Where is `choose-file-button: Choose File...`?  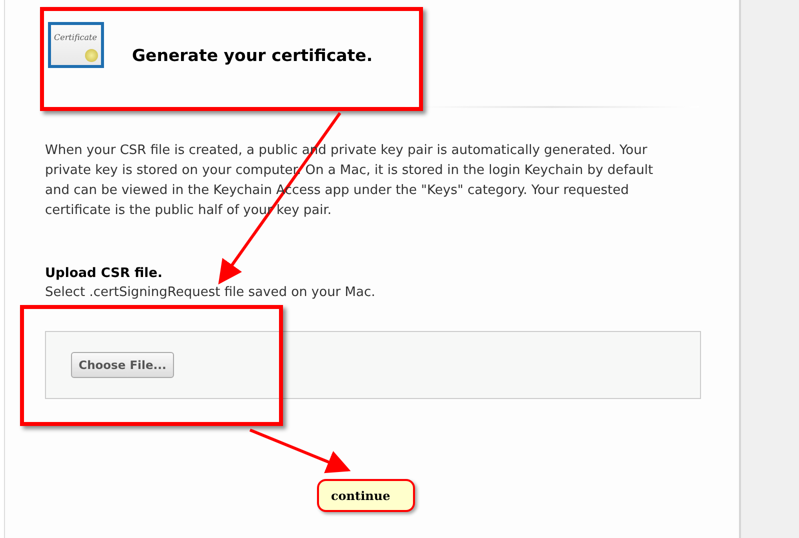
choose-file-button: Choose File... is located at coordinates (122, 365).